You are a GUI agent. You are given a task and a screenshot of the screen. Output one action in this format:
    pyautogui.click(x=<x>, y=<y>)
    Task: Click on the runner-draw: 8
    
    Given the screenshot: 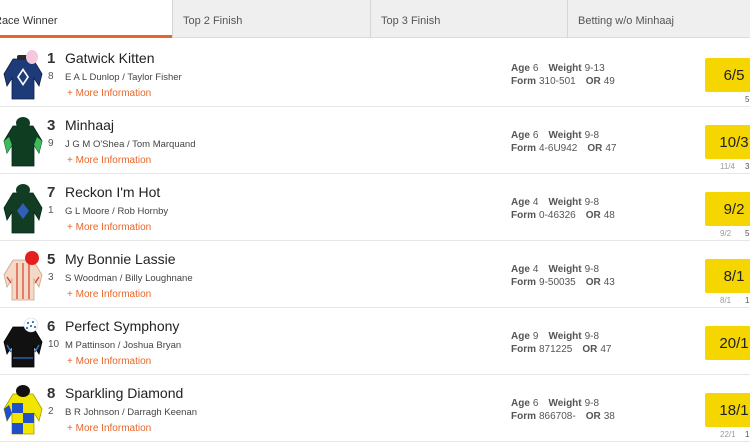 What is the action you would take?
    pyautogui.click(x=51, y=76)
    